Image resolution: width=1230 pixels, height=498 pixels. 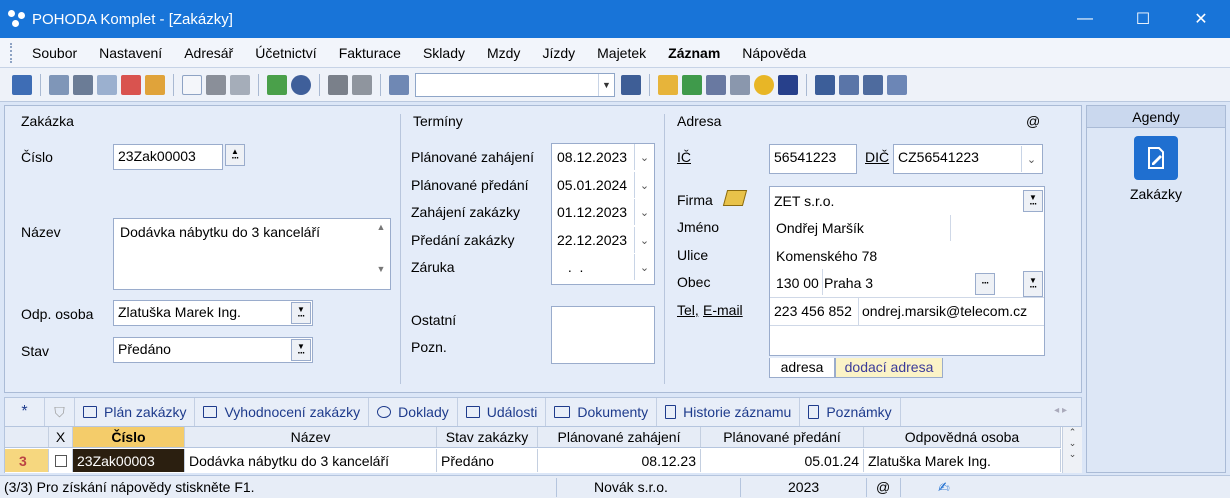 I want to click on calculator-delete-icon, so click(x=716, y=84).